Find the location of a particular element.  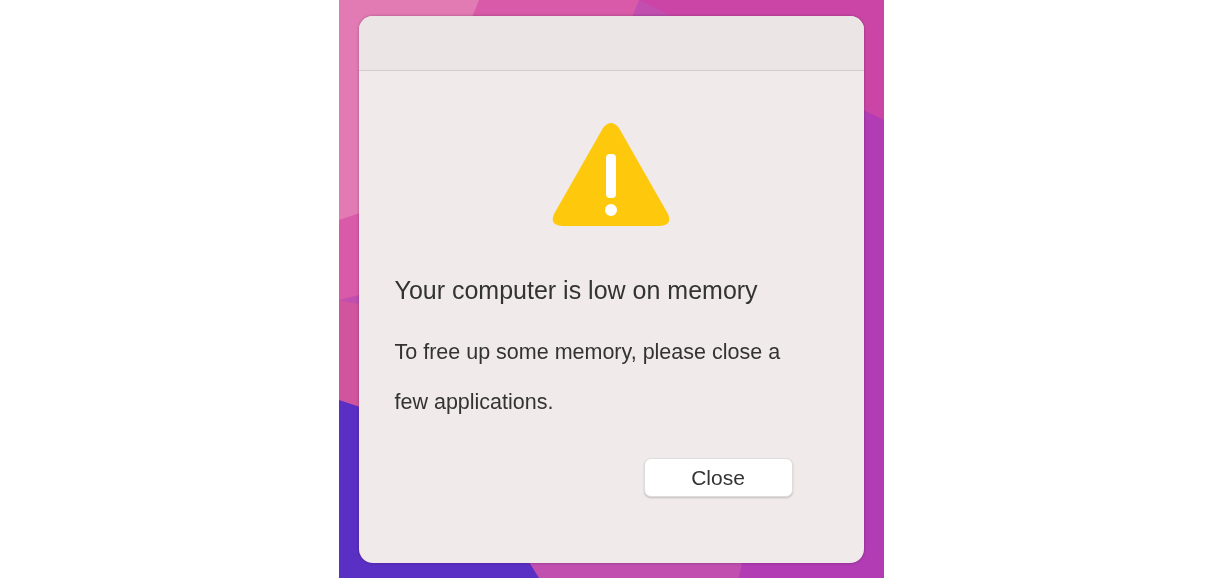

close-button: Close is located at coordinates (718, 477).